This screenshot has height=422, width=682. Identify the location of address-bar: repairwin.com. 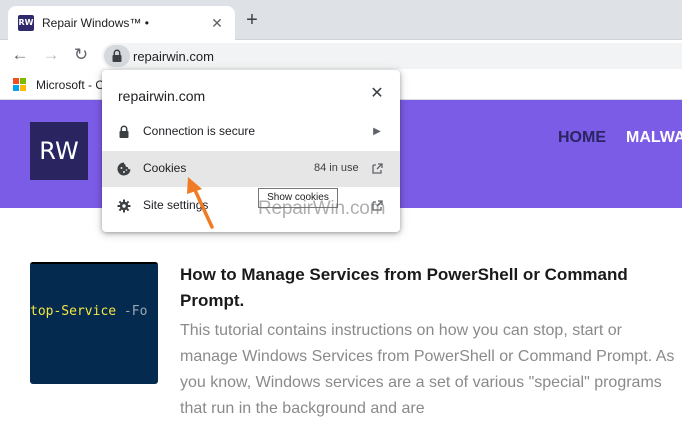
(392, 56).